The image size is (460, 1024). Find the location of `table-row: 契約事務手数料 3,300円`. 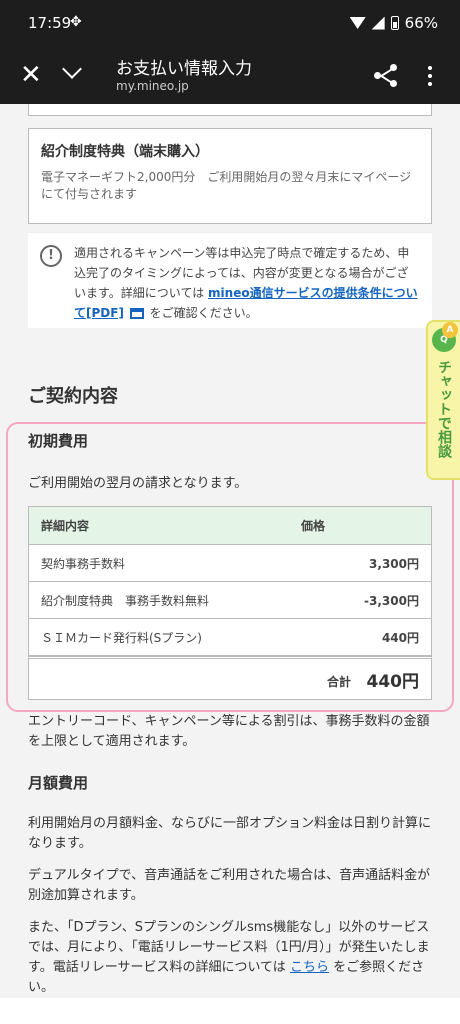

table-row: 契約事務手数料 3,300円 is located at coordinates (230, 562).